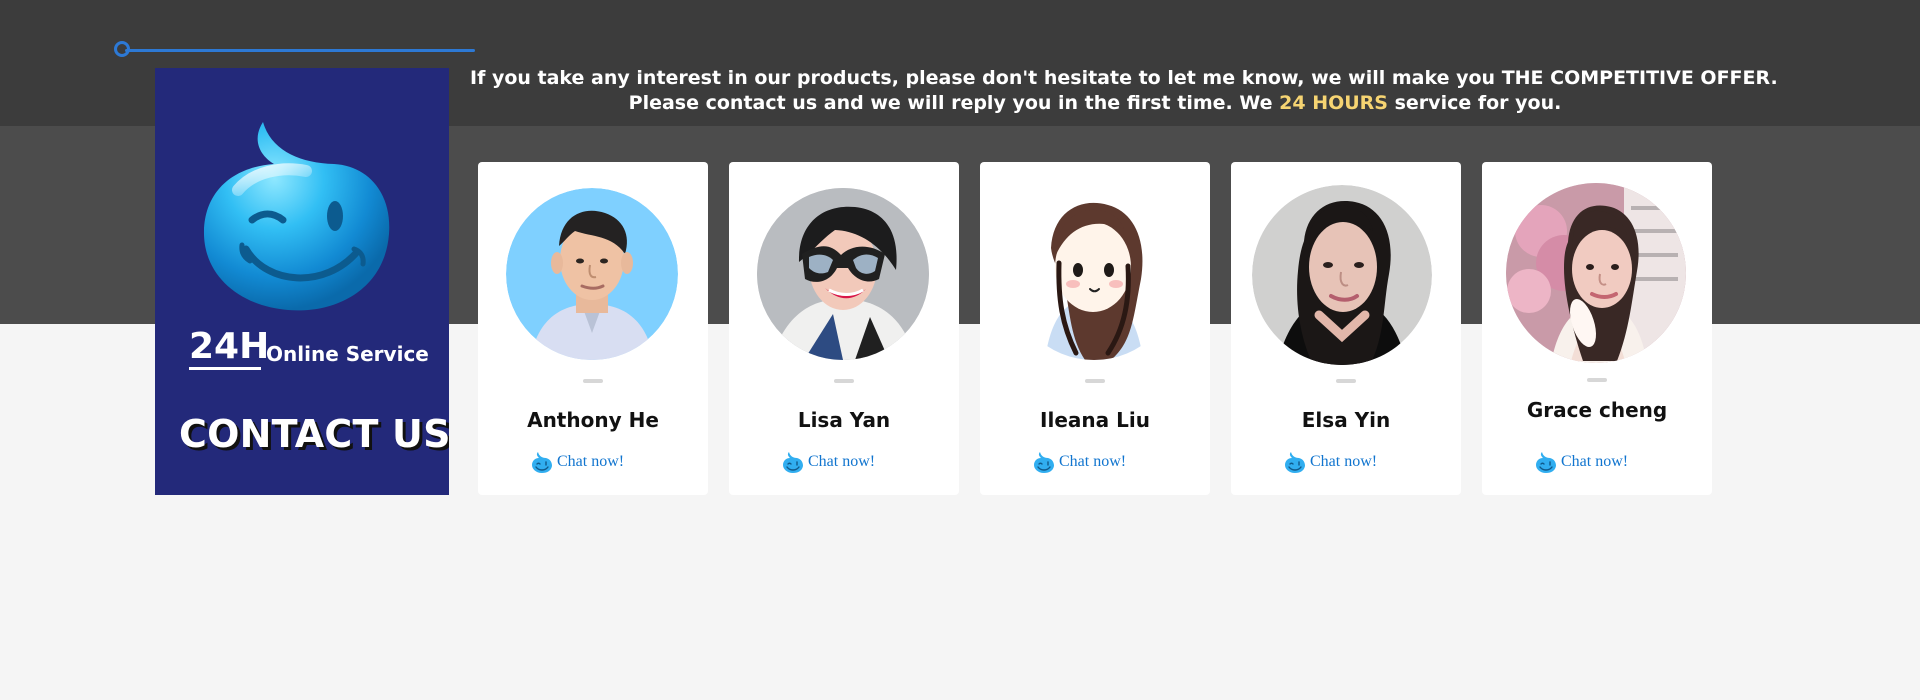 This screenshot has width=1920, height=700. I want to click on online-service-text: Online Service, so click(347, 354).